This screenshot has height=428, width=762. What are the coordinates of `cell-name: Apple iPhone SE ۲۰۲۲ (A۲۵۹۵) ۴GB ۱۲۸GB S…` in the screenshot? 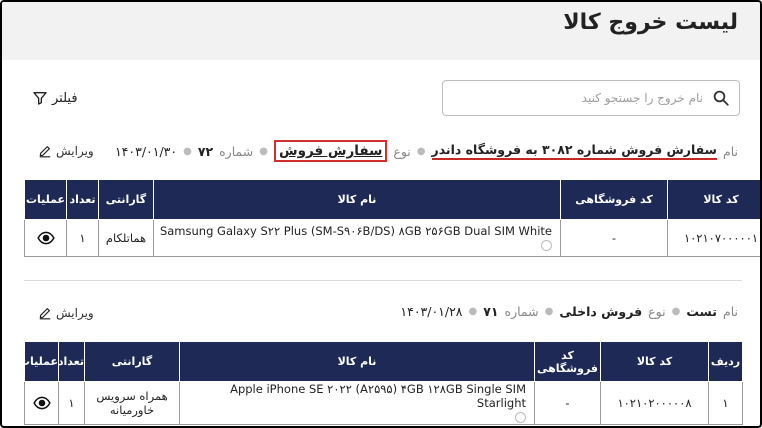 It's located at (357, 403).